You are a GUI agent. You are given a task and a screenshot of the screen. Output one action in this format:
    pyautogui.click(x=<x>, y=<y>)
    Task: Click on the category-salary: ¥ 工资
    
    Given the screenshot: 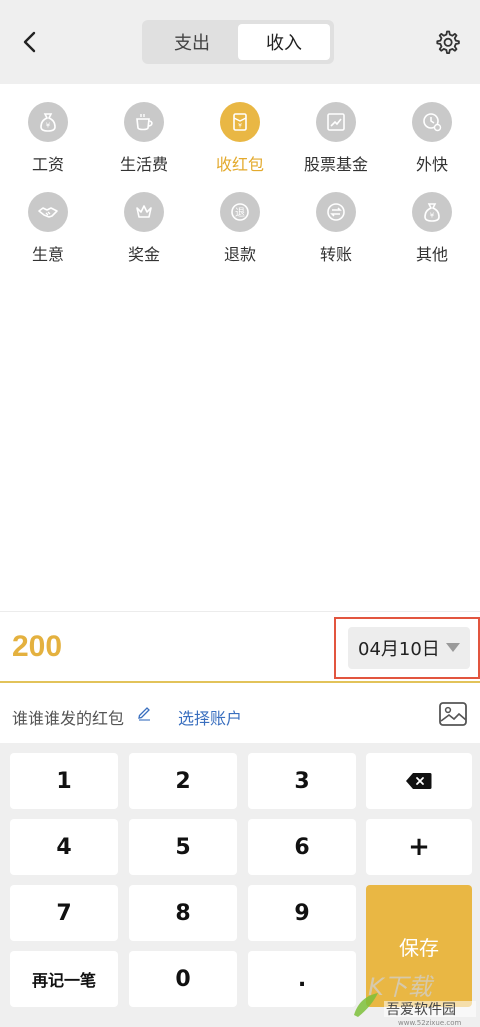 What is the action you would take?
    pyautogui.click(x=48, y=147)
    